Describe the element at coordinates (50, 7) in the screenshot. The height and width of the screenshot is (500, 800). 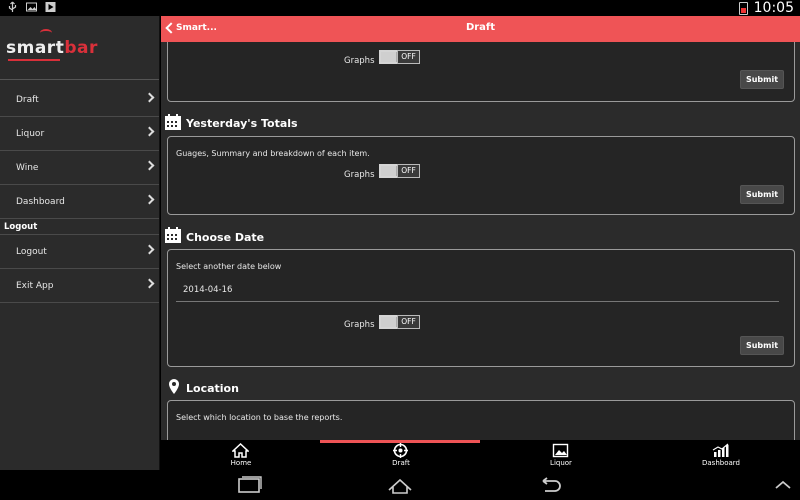
I see `play-store-icon` at that location.